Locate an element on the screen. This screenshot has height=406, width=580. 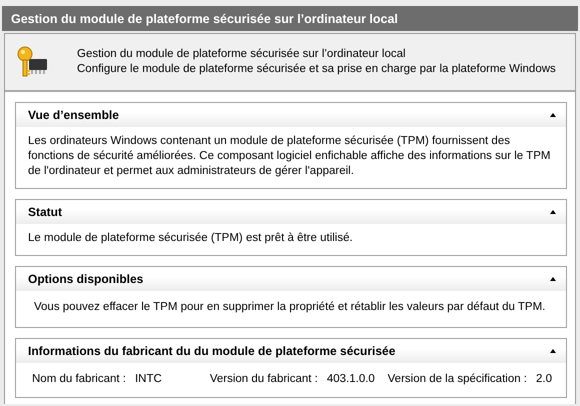
section-text: Les ordinateurs Windows contenant un module de plateforme sécurisée (TPM) fournissent des fonctions de sécurité améliorées. Ce composant logiciel enfichable affiche des informations sur le TPM de l'ordinateur et permet aux administrateurs de gérer l'appareil. is located at coordinates (290, 156).